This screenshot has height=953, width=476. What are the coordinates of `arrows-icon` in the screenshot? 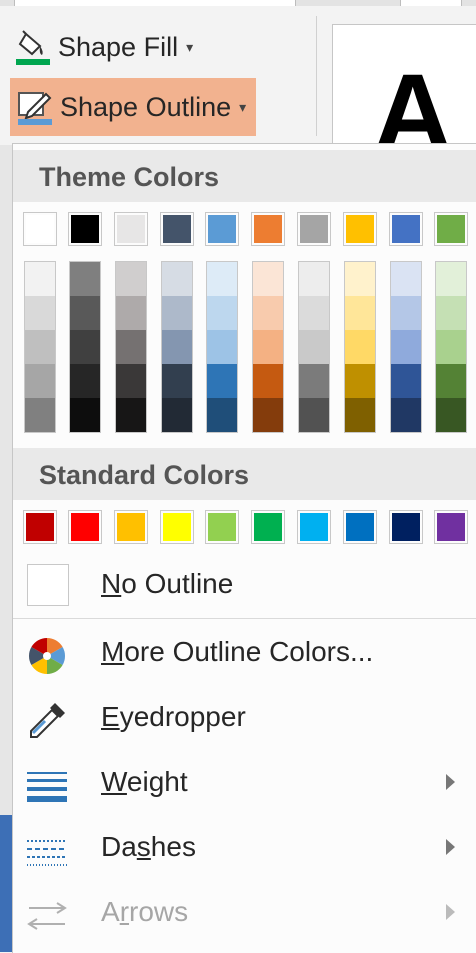 It's located at (47, 916).